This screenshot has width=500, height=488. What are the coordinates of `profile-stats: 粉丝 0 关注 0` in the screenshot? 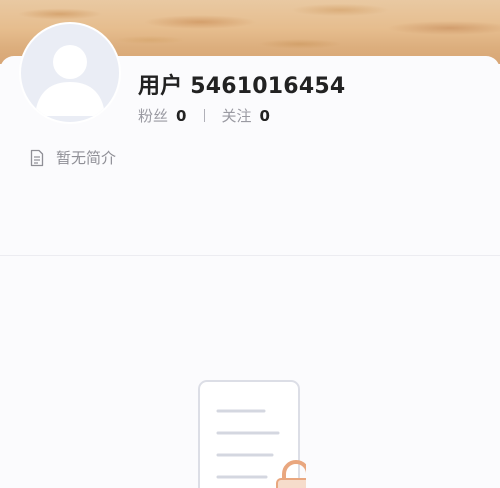 It's located at (204, 115).